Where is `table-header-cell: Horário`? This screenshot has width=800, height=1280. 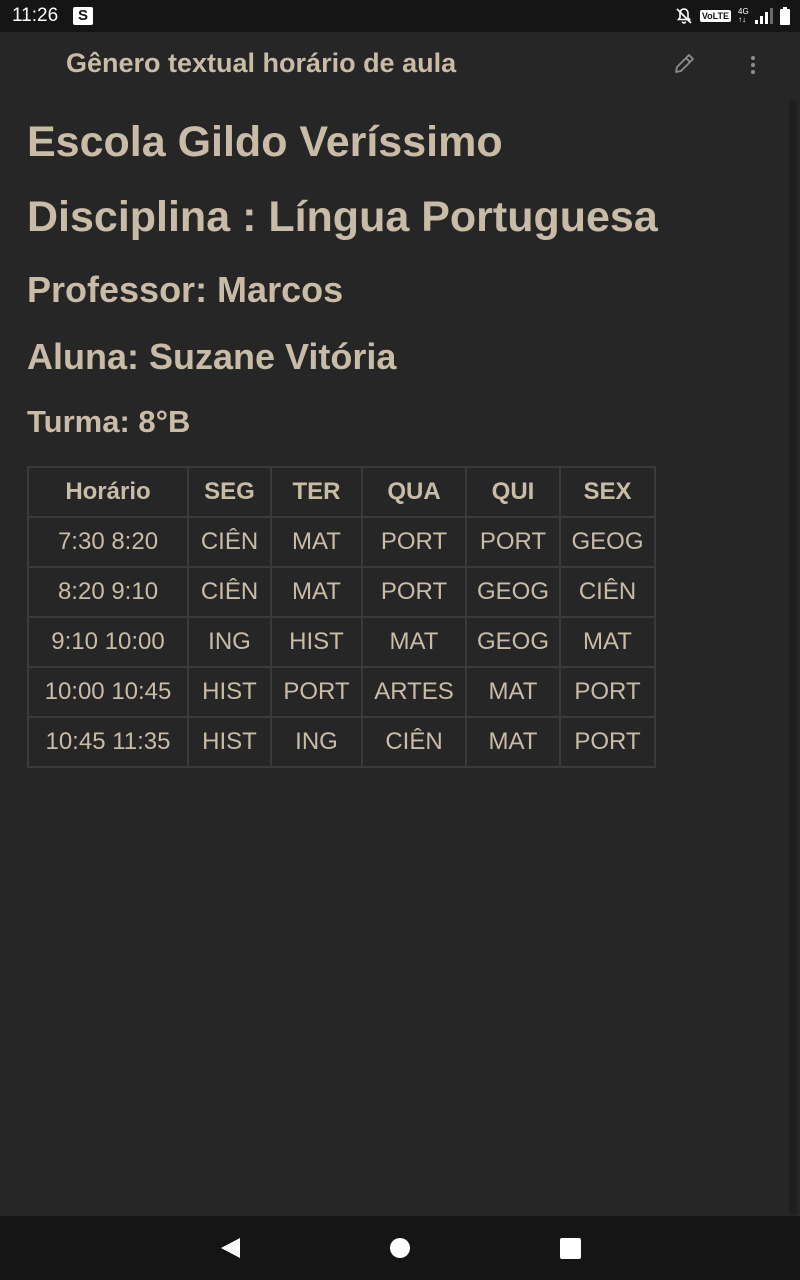
table-header-cell: Horário is located at coordinates (108, 492).